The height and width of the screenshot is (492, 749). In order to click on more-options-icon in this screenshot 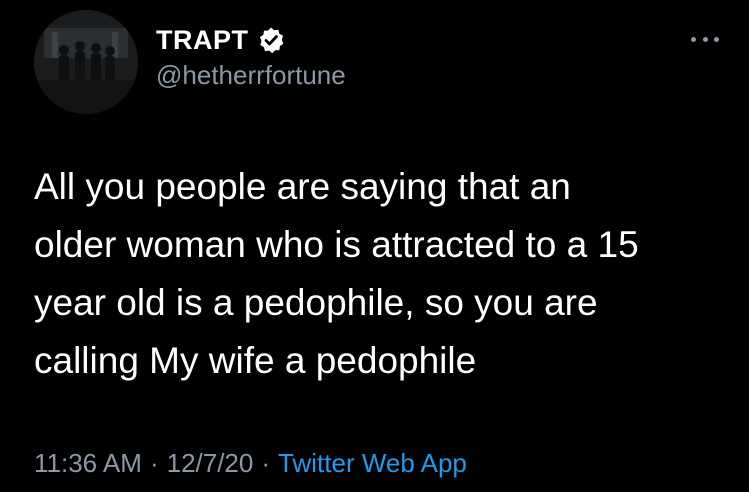, I will do `click(705, 39)`.